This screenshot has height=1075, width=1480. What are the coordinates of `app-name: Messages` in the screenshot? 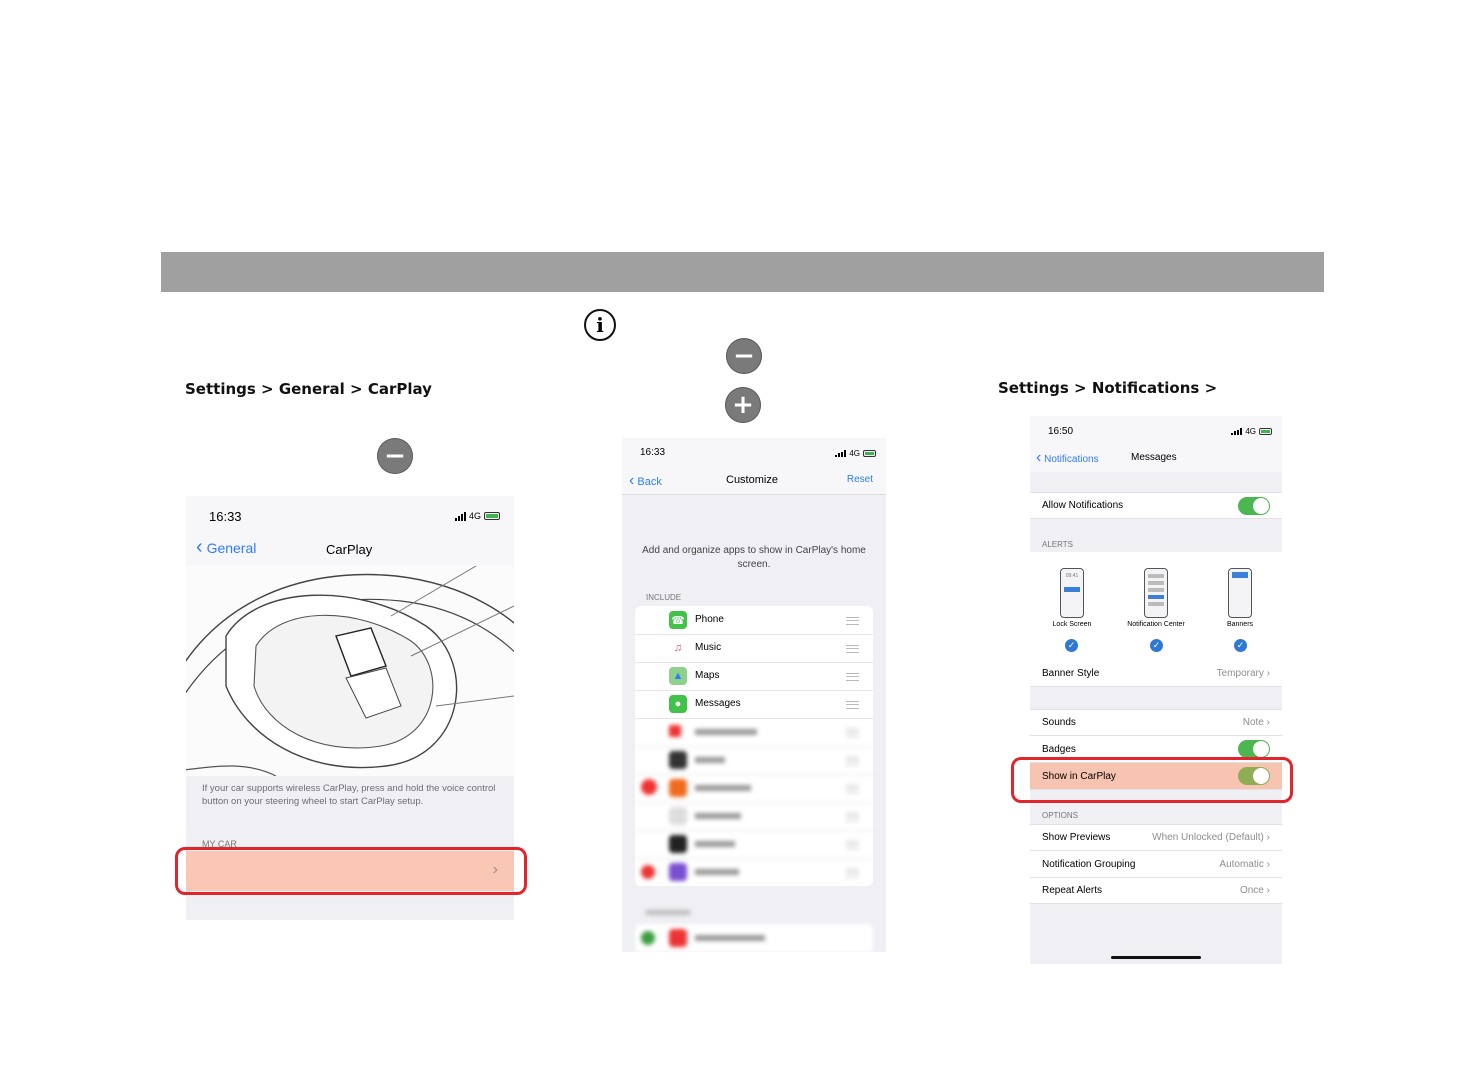 It's located at (718, 703).